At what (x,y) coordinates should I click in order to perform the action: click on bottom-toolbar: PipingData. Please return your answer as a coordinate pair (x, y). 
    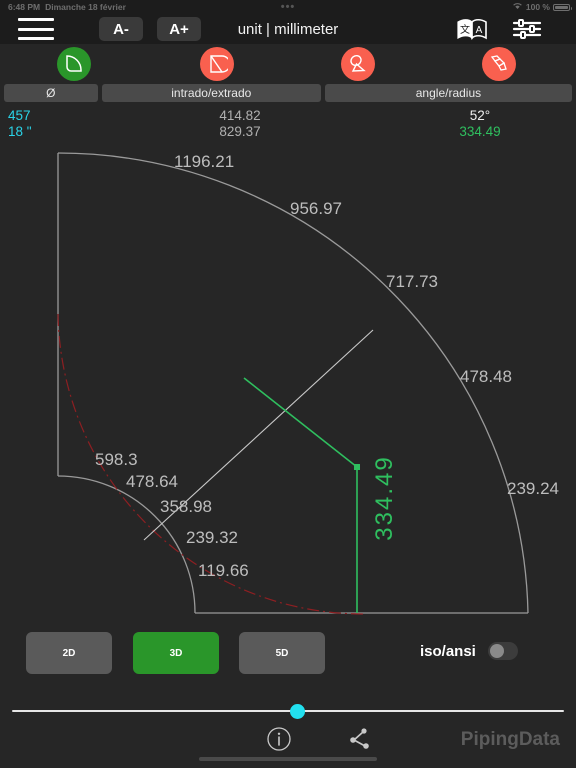
    Looking at the image, I should click on (288, 745).